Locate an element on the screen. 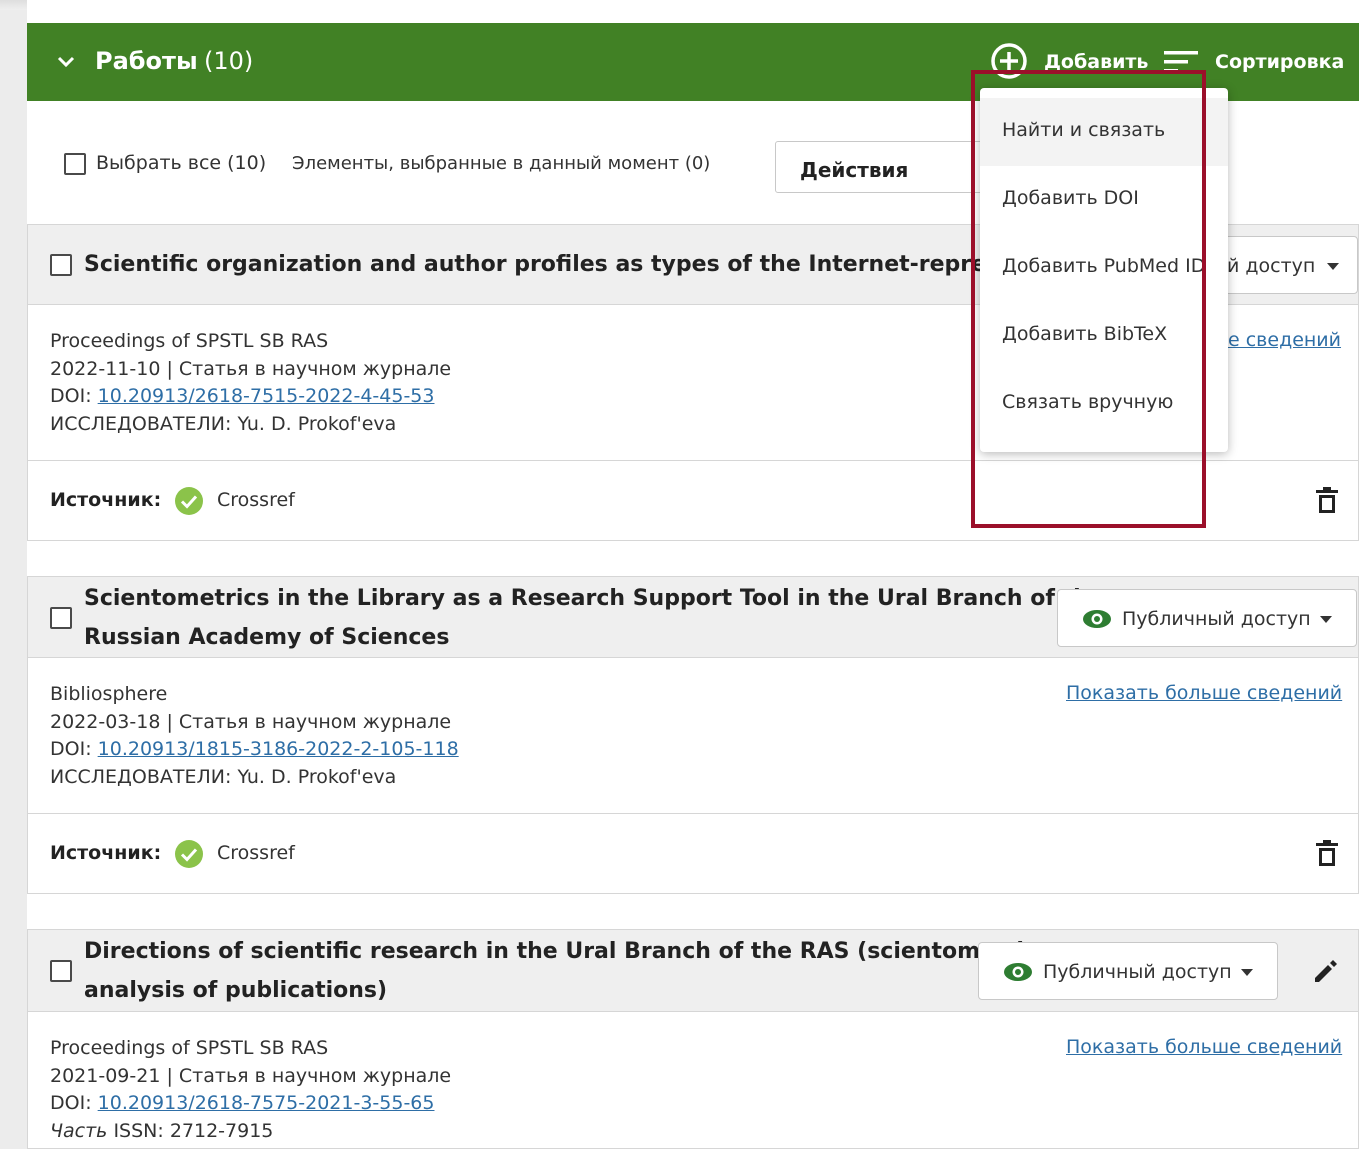 The height and width of the screenshot is (1149, 1359). visibility-label: й доступ is located at coordinates (1271, 266).